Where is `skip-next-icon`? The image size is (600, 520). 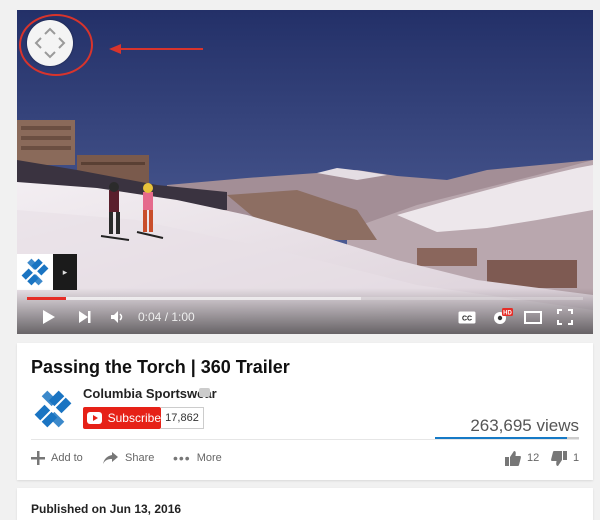
skip-next-icon is located at coordinates (85, 317).